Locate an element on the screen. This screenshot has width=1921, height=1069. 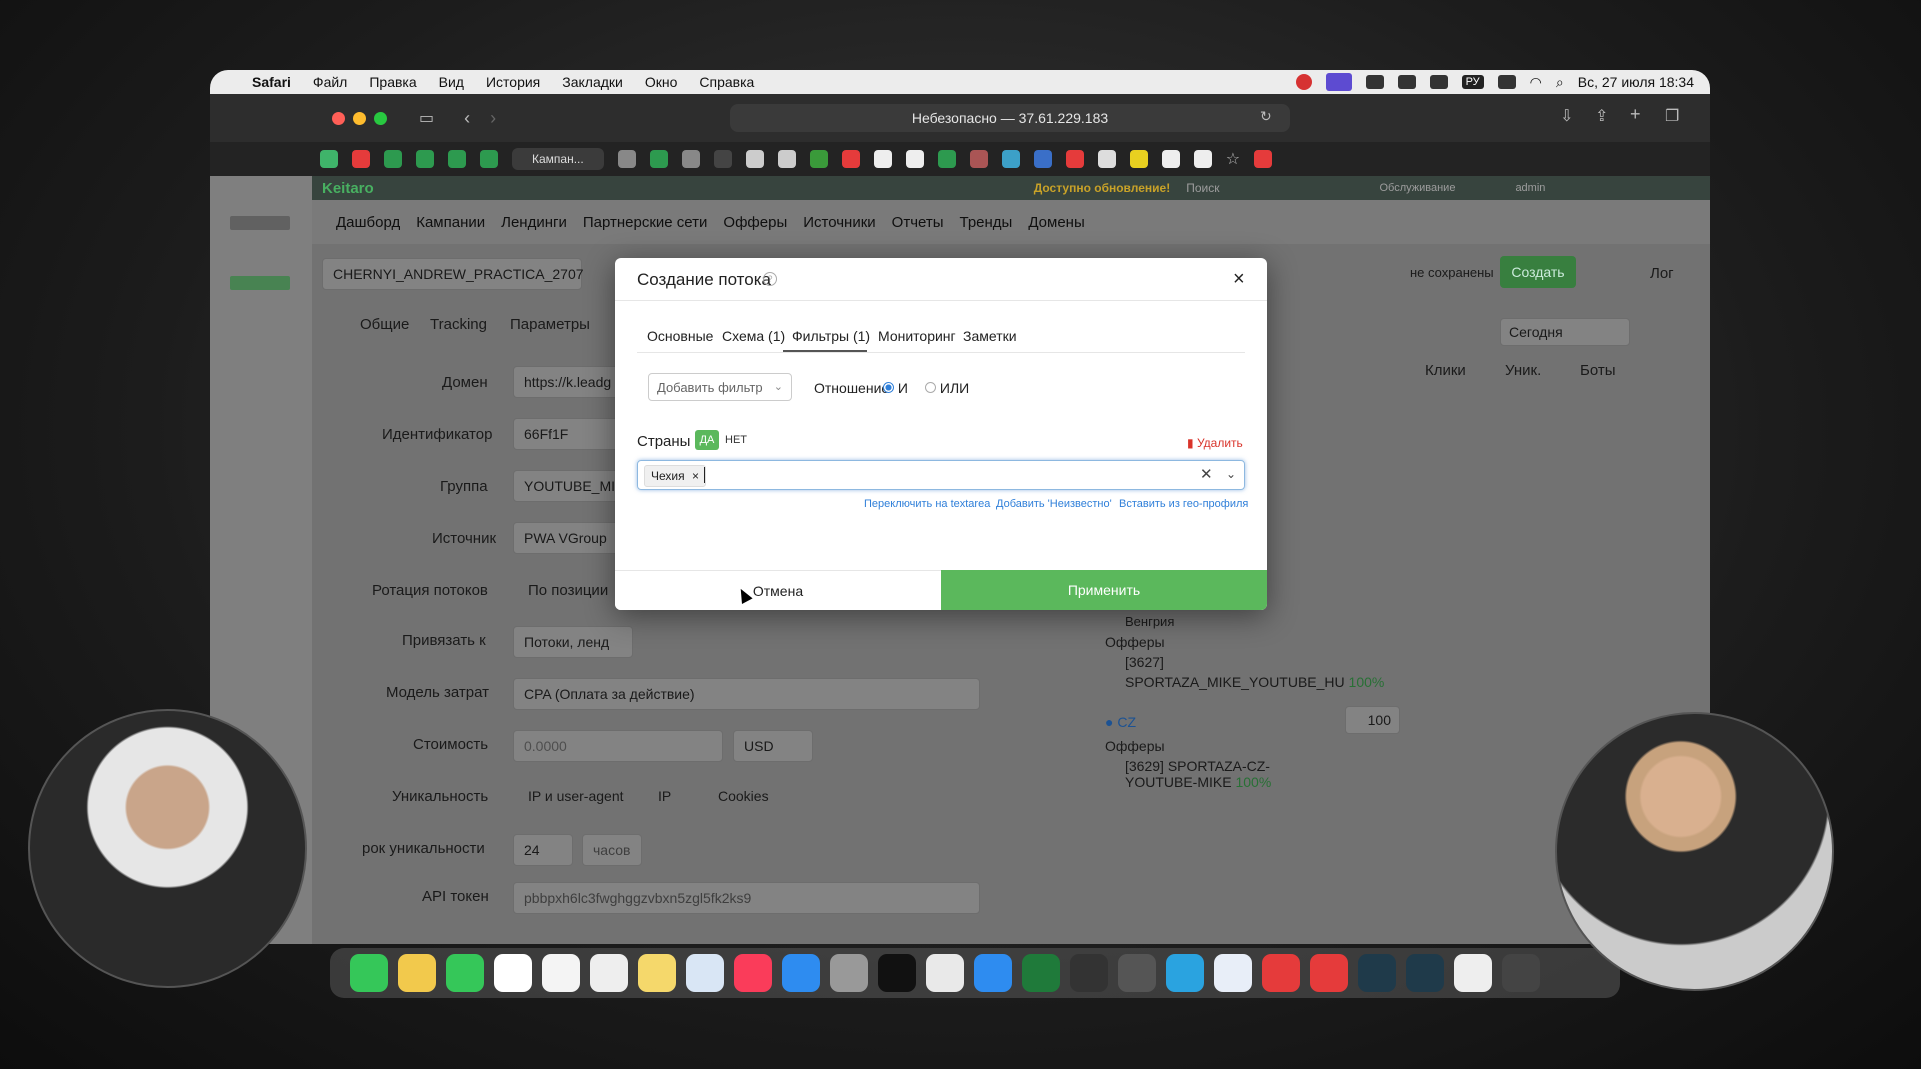
menu-bookmarks: Закладки is located at coordinates (592, 82).